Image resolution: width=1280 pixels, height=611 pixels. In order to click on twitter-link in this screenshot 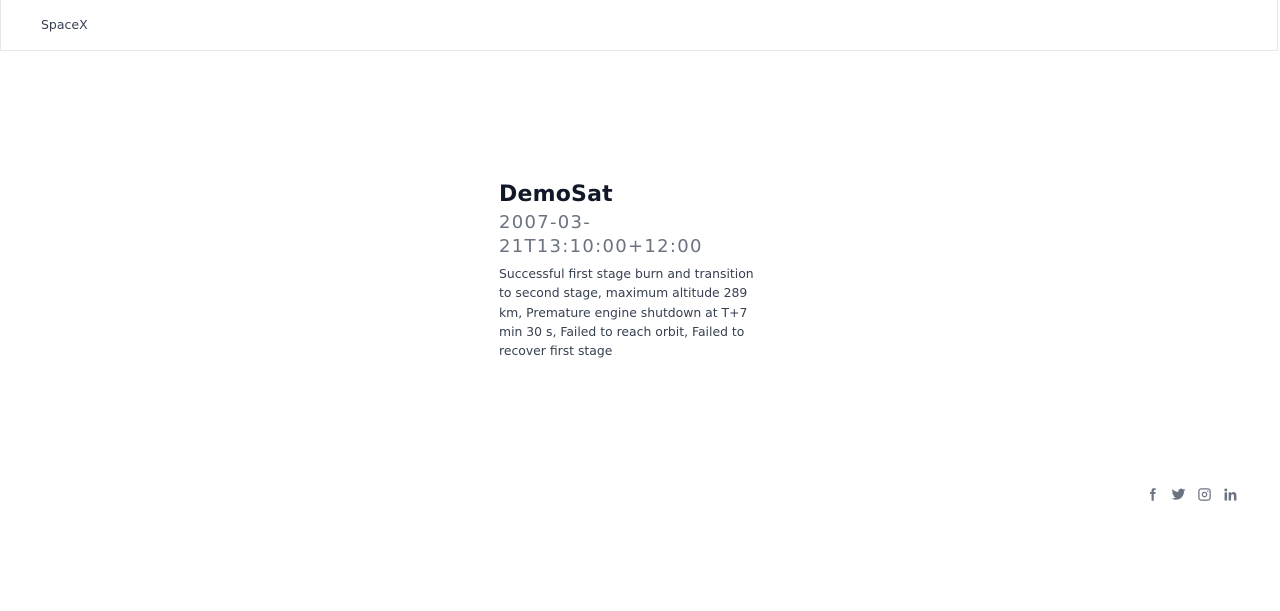, I will do `click(1178, 494)`.